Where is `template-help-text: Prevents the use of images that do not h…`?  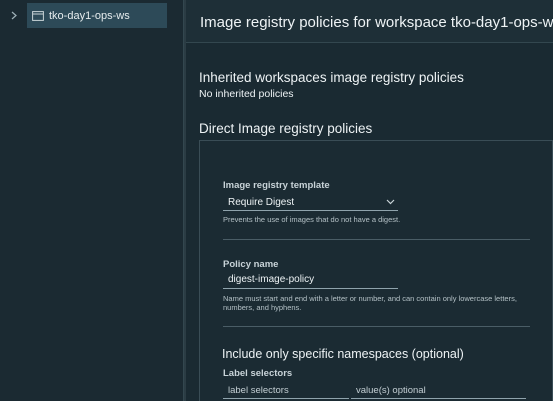 template-help-text: Prevents the use of images that do not h… is located at coordinates (312, 219).